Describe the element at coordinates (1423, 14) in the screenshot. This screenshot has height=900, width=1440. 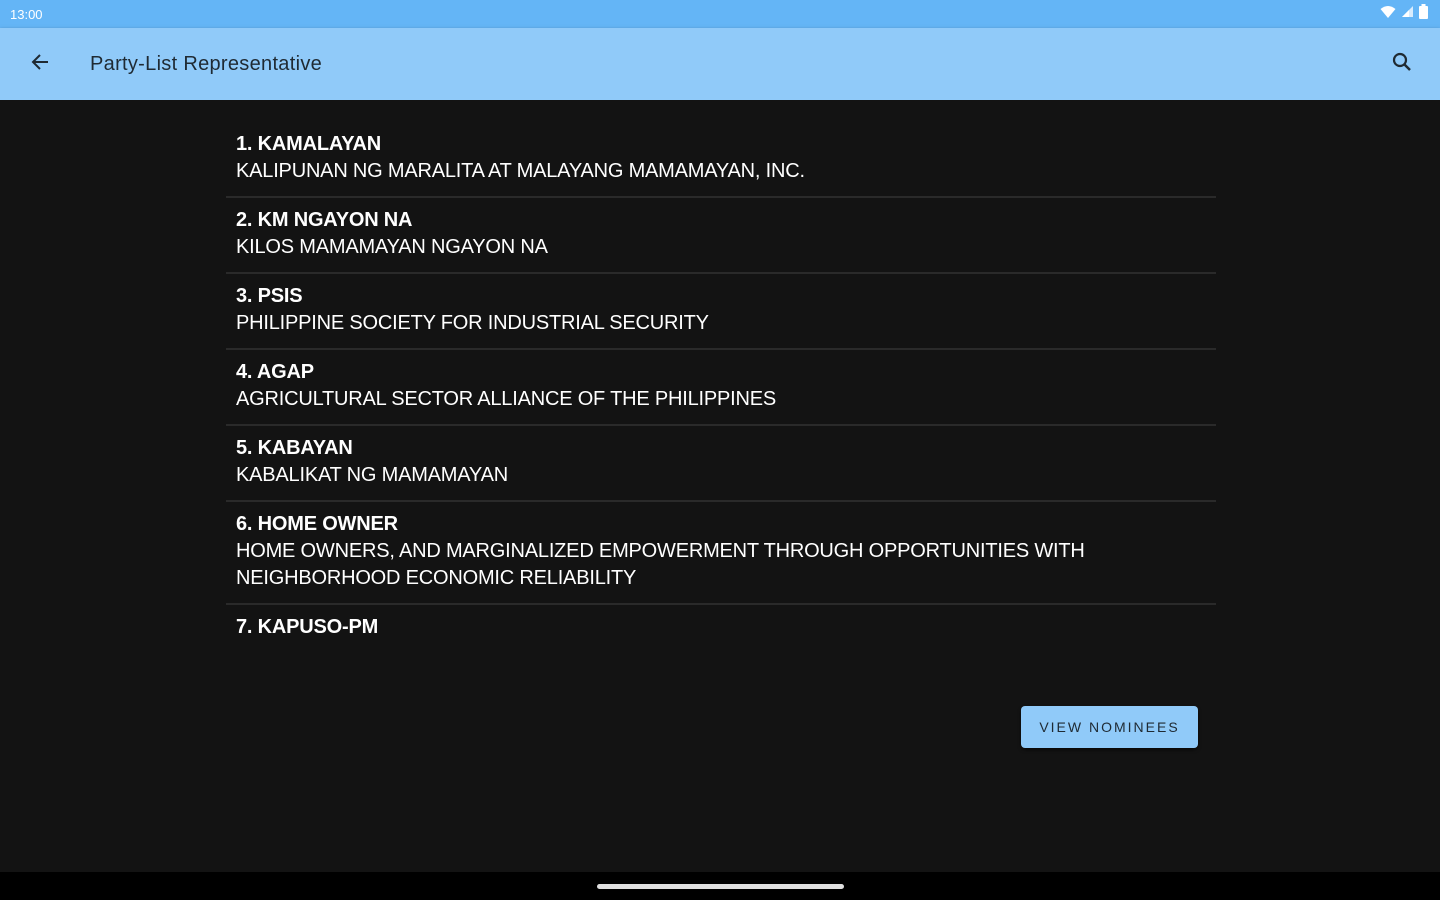
I see `battery-icon` at that location.